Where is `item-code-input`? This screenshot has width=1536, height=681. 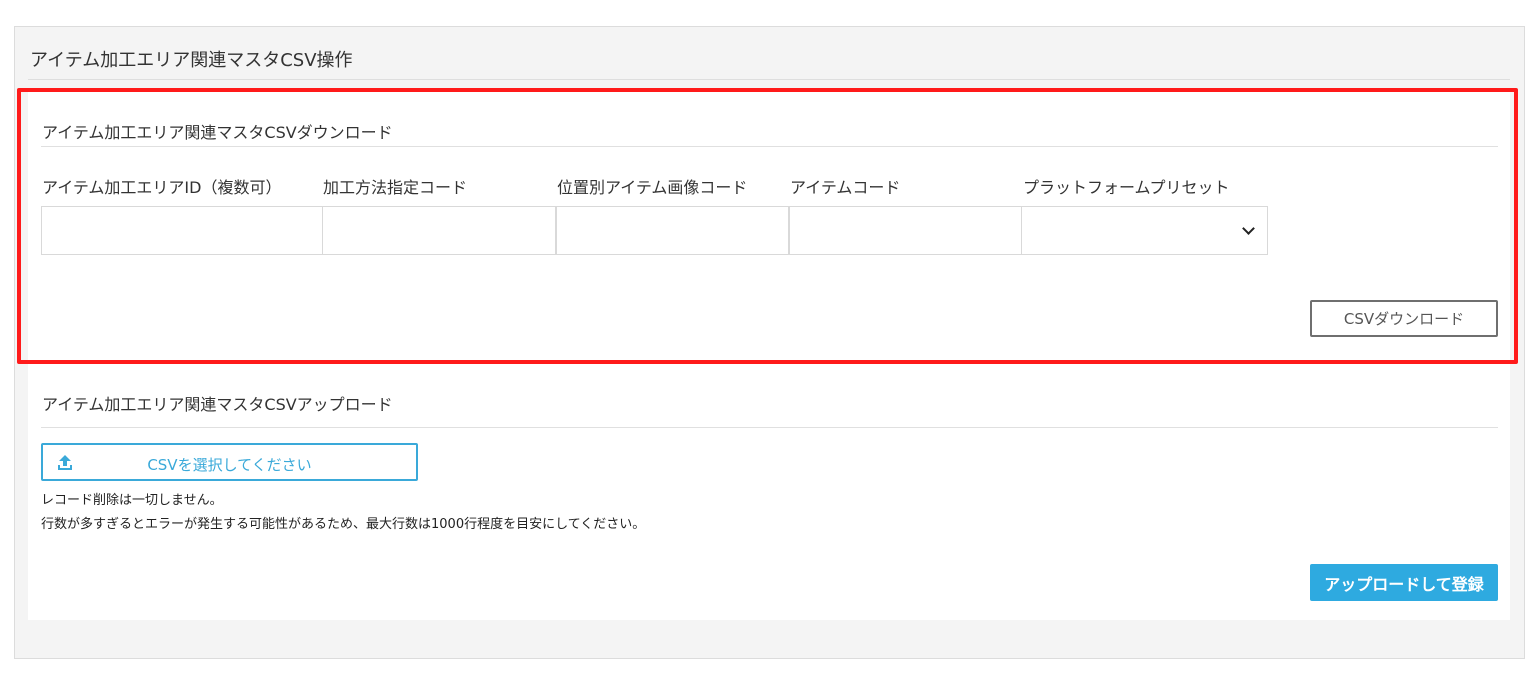 item-code-input is located at coordinates (905, 230).